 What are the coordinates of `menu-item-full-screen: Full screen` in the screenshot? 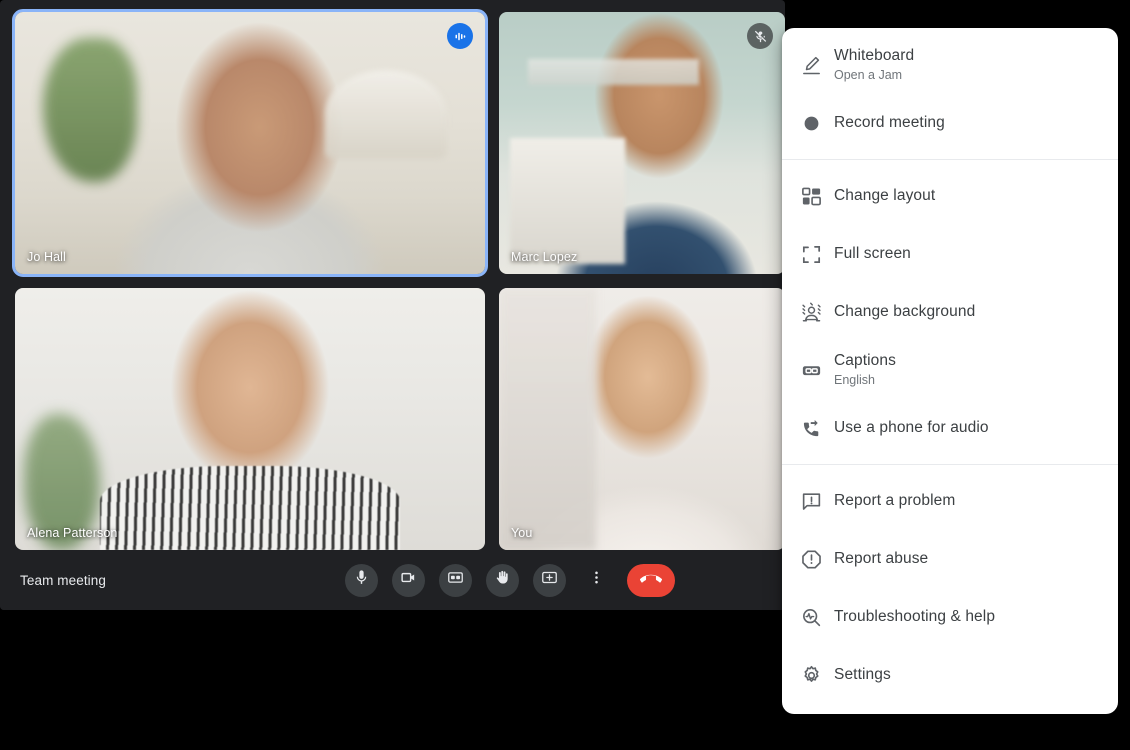 It's located at (950, 254).